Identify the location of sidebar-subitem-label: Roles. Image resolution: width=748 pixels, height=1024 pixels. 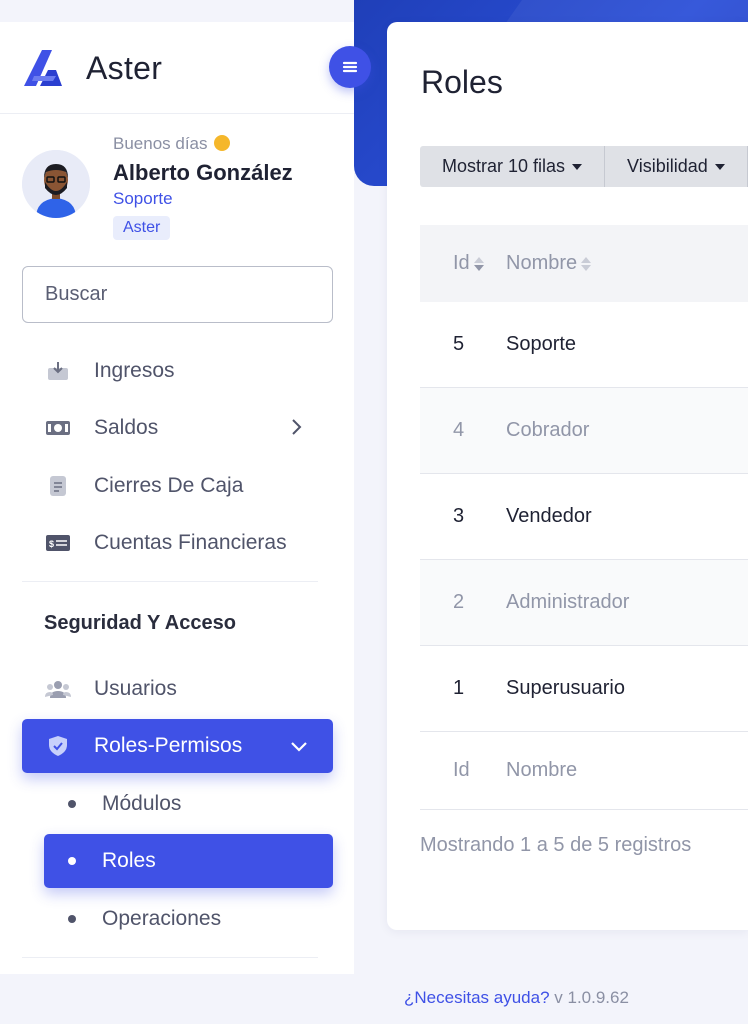
(129, 860).